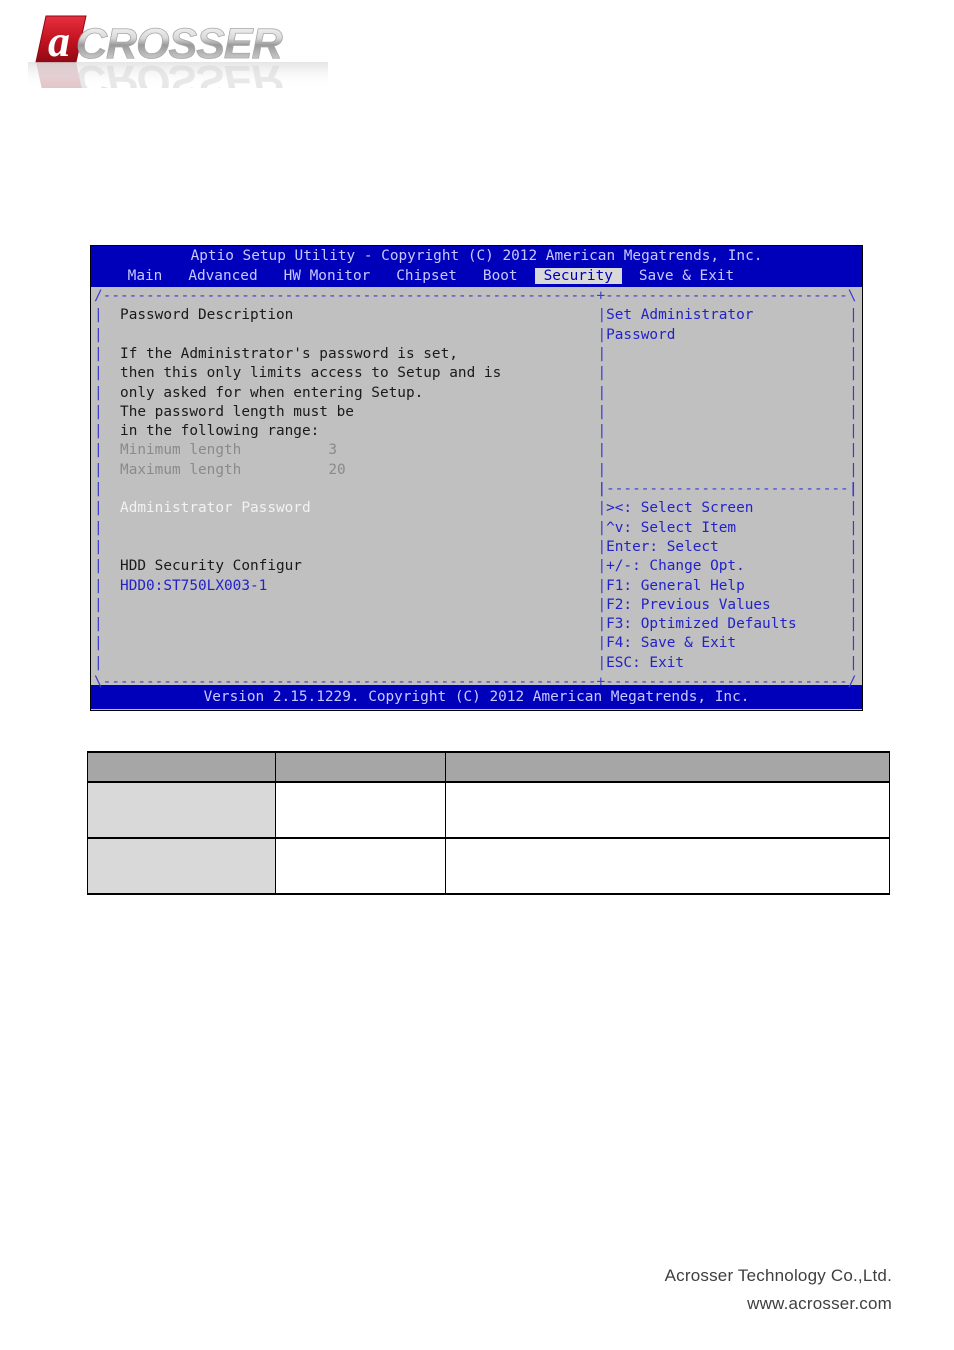 The width and height of the screenshot is (954, 1350). I want to click on maximum-length-label: Maximum length, so click(181, 469).